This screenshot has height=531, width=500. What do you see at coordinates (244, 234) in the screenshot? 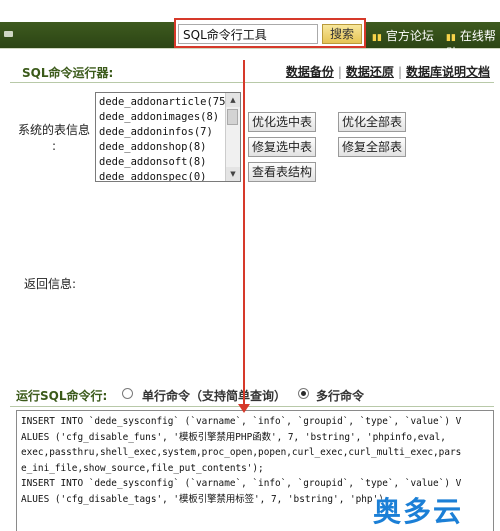
I see `annotation-arrow` at bounding box center [244, 234].